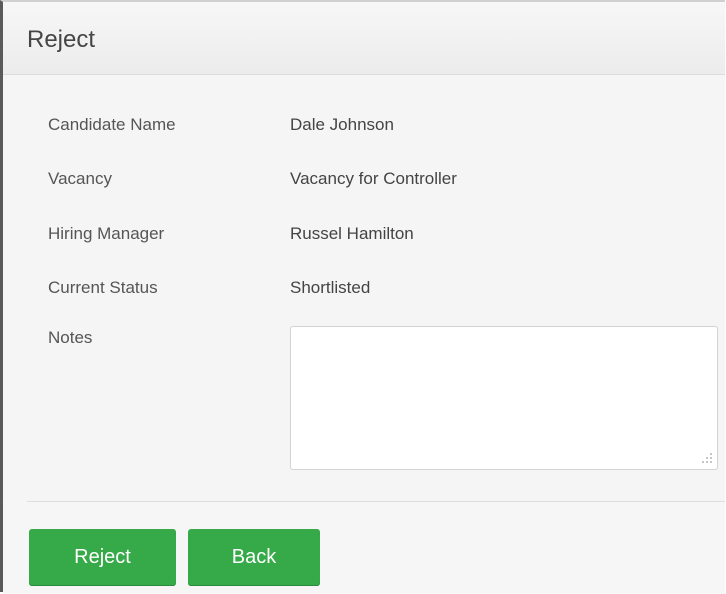  Describe the element at coordinates (342, 124) in the screenshot. I see `candidate-name-value: Dale Johnson` at that location.